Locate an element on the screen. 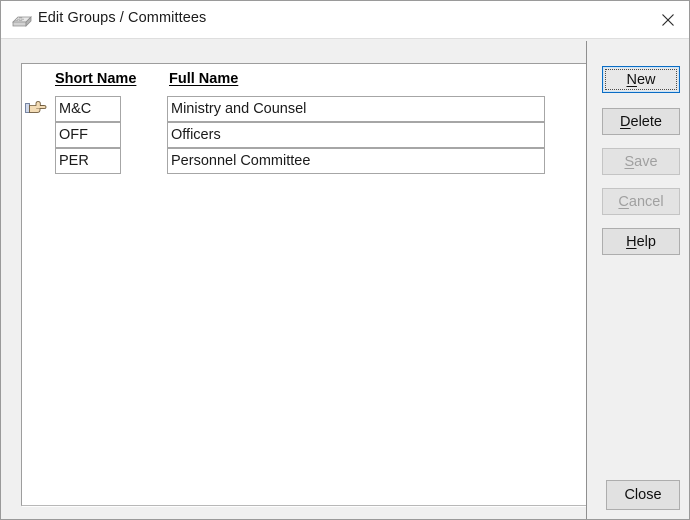 The width and height of the screenshot is (690, 520). cancel-button: Cancel is located at coordinates (641, 201).